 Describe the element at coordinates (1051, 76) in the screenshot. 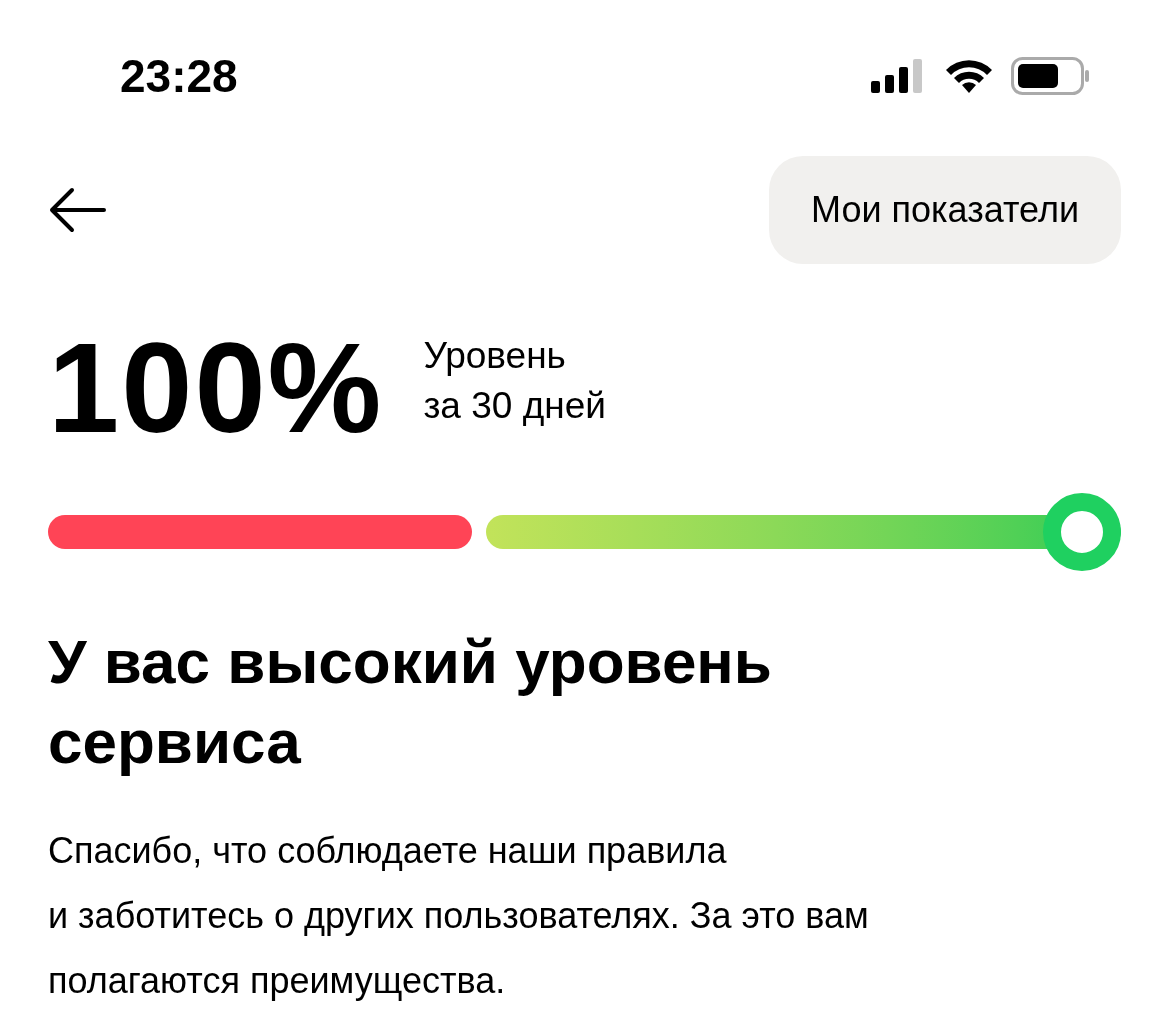

I see `battery-icon` at that location.